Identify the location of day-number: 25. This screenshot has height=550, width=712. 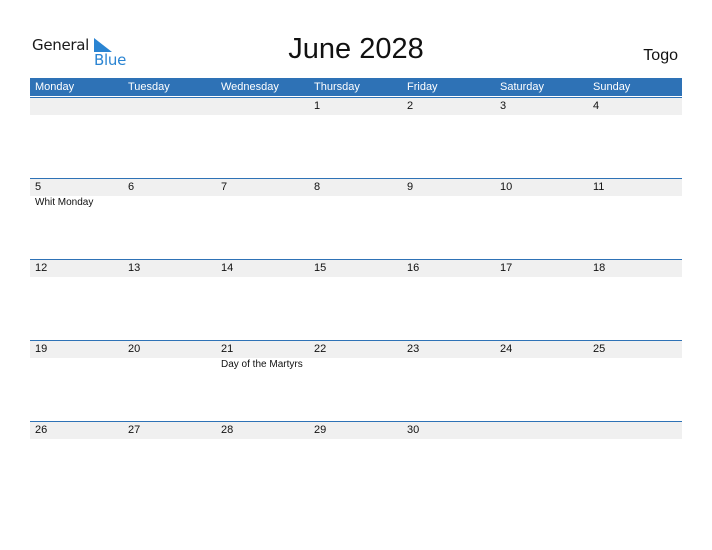
(599, 349).